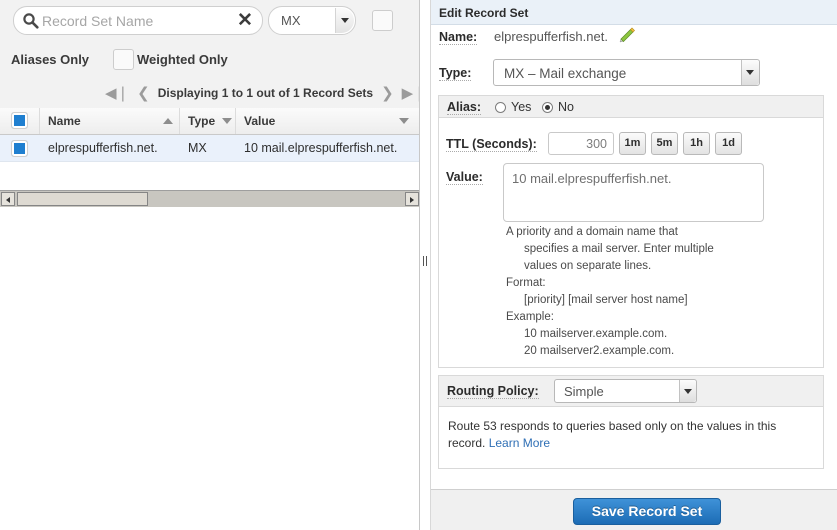 The width and height of the screenshot is (837, 530). I want to click on save-record-set-button: Save Record Set, so click(647, 511).